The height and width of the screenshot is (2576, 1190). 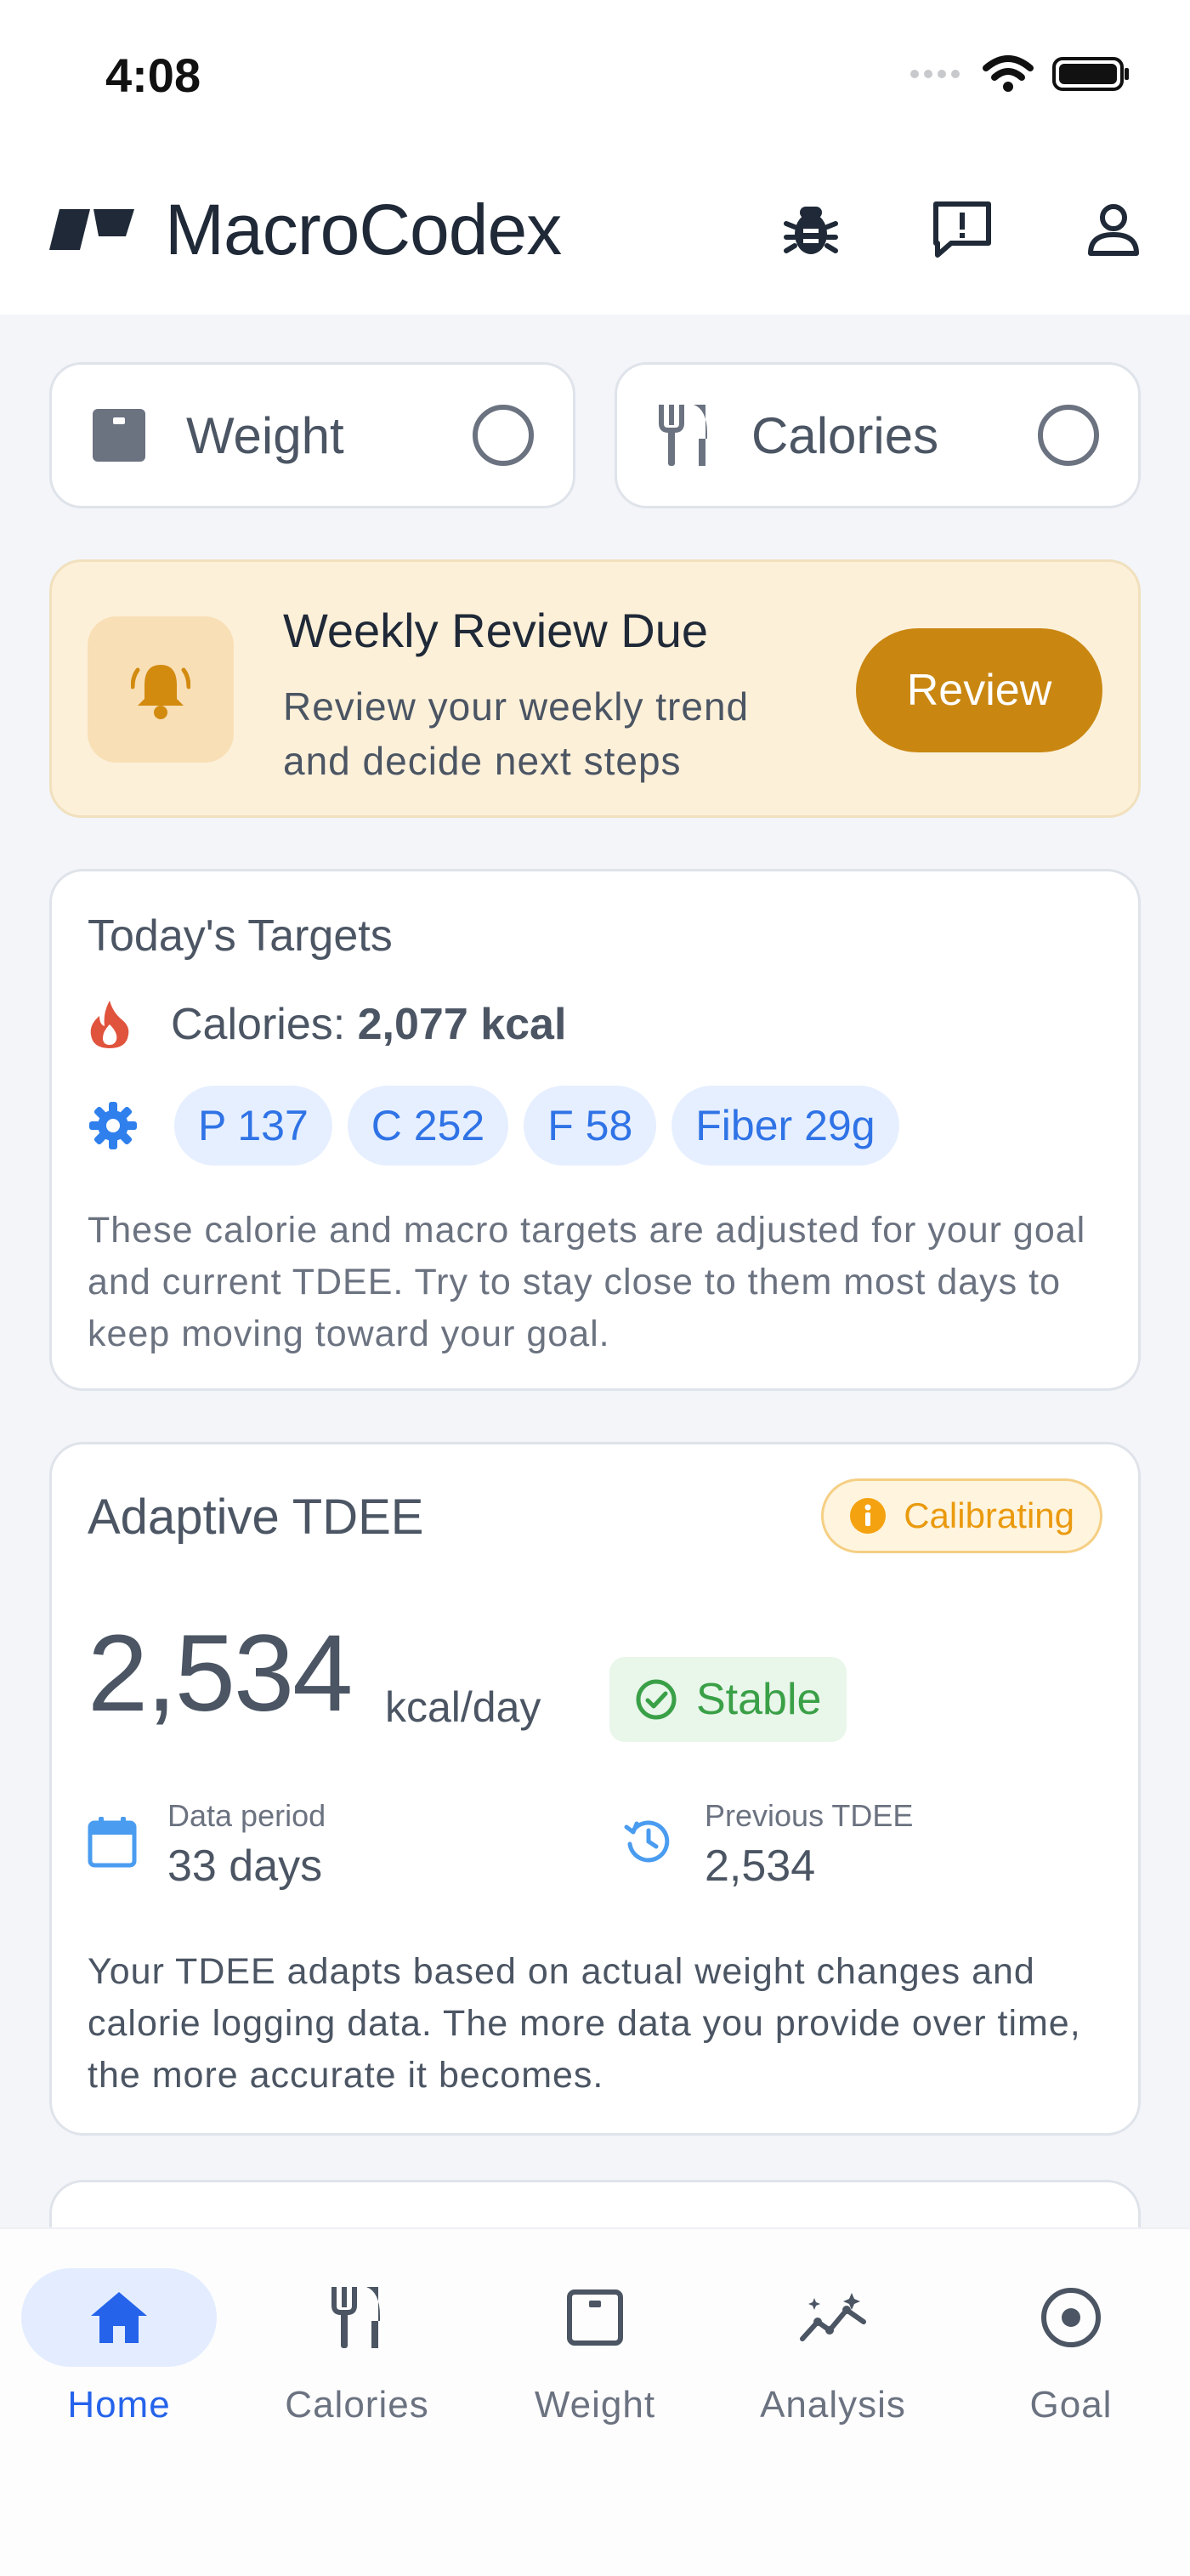 I want to click on weight-logged-indicator, so click(x=503, y=436).